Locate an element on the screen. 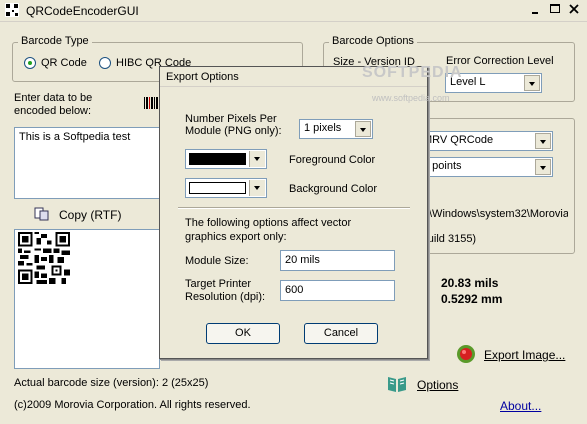  qr-code-radio-label: QR Code is located at coordinates (64, 63).